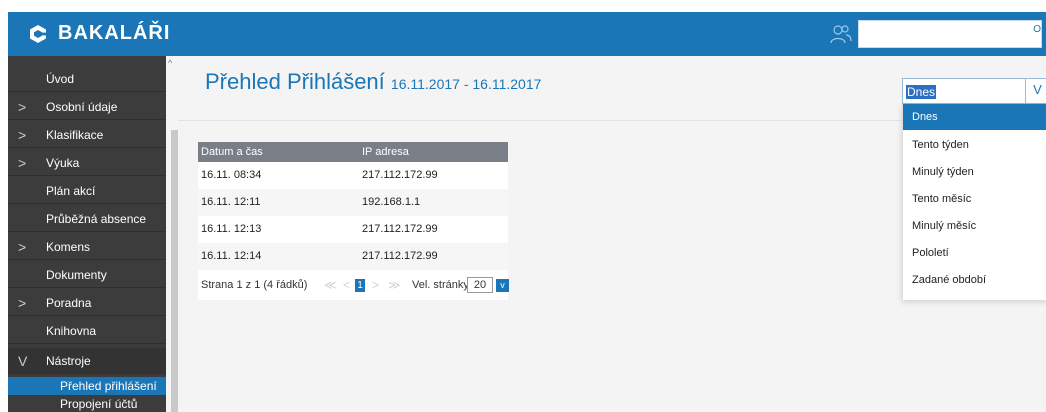  Describe the element at coordinates (940, 145) in the screenshot. I see `option-label: Tento týden` at that location.